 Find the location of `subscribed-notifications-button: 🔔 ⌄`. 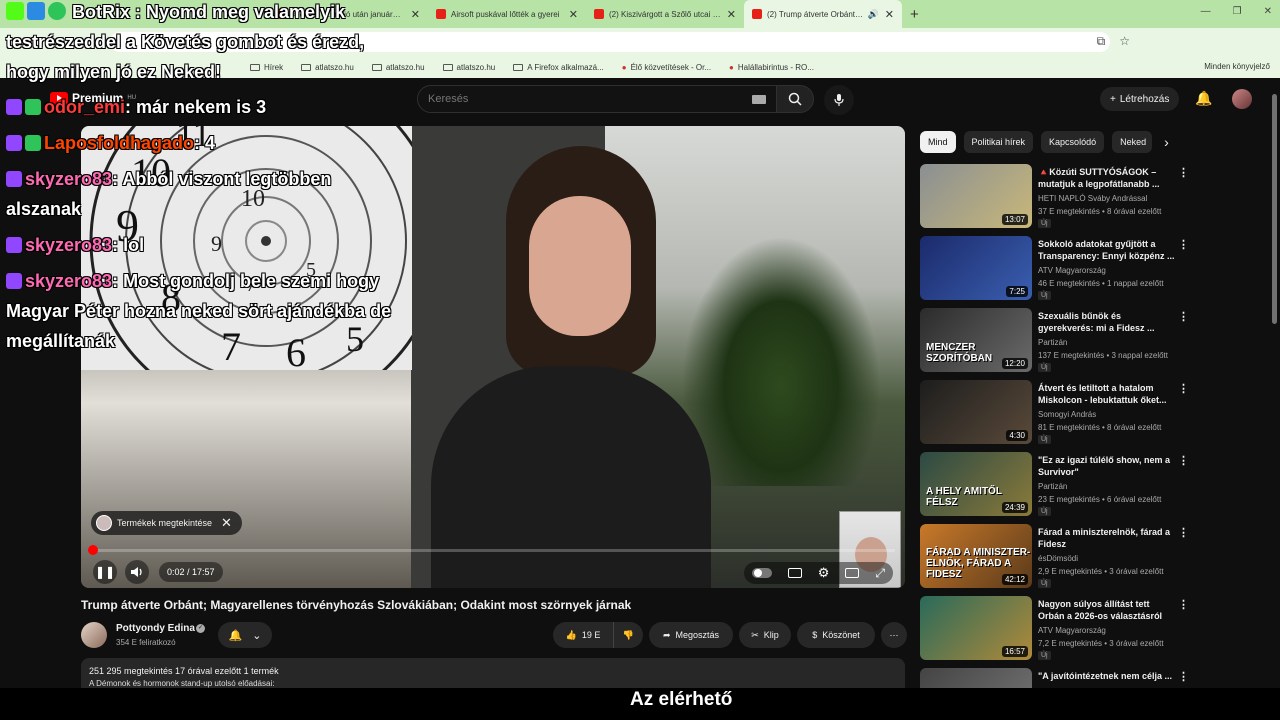

subscribed-notifications-button: 🔔 ⌄ is located at coordinates (245, 635).